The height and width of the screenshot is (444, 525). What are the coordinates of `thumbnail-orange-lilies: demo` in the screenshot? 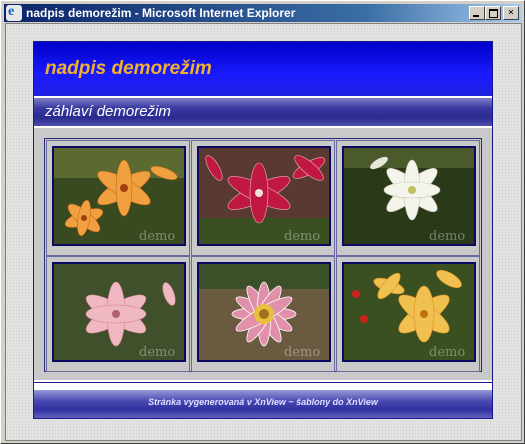 It's located at (119, 196).